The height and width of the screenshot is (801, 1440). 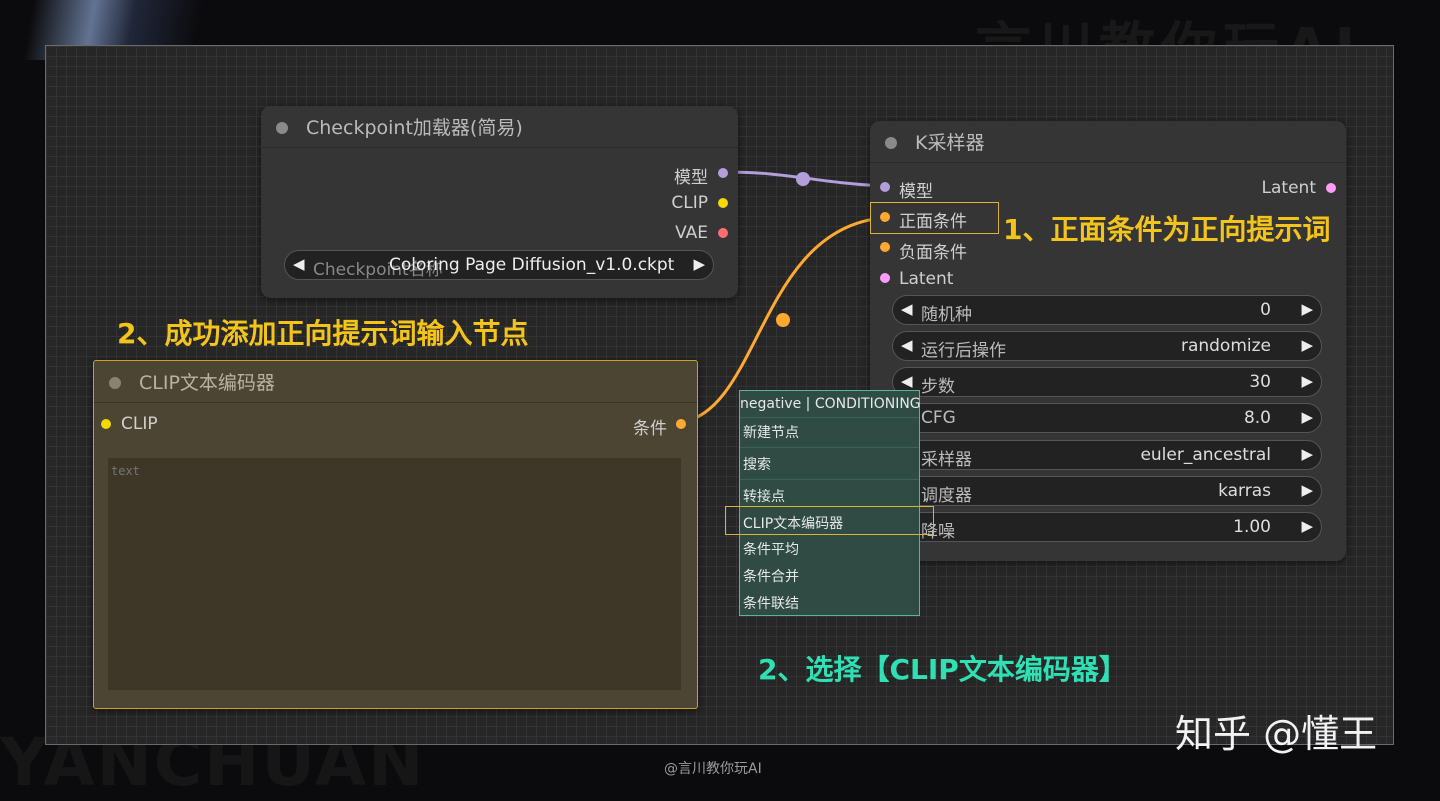 I want to click on node-title: Checkpoint加载器(简易), so click(x=414, y=128).